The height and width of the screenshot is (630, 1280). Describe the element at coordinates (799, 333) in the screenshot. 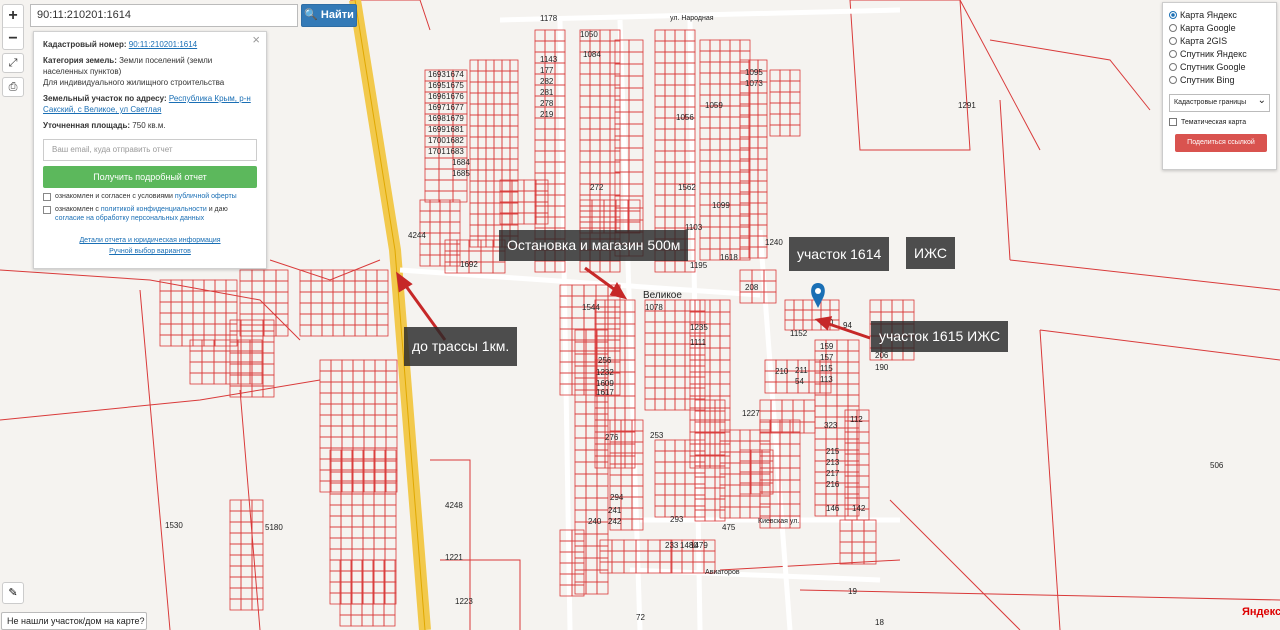

I see `parcel-label: 1152` at that location.